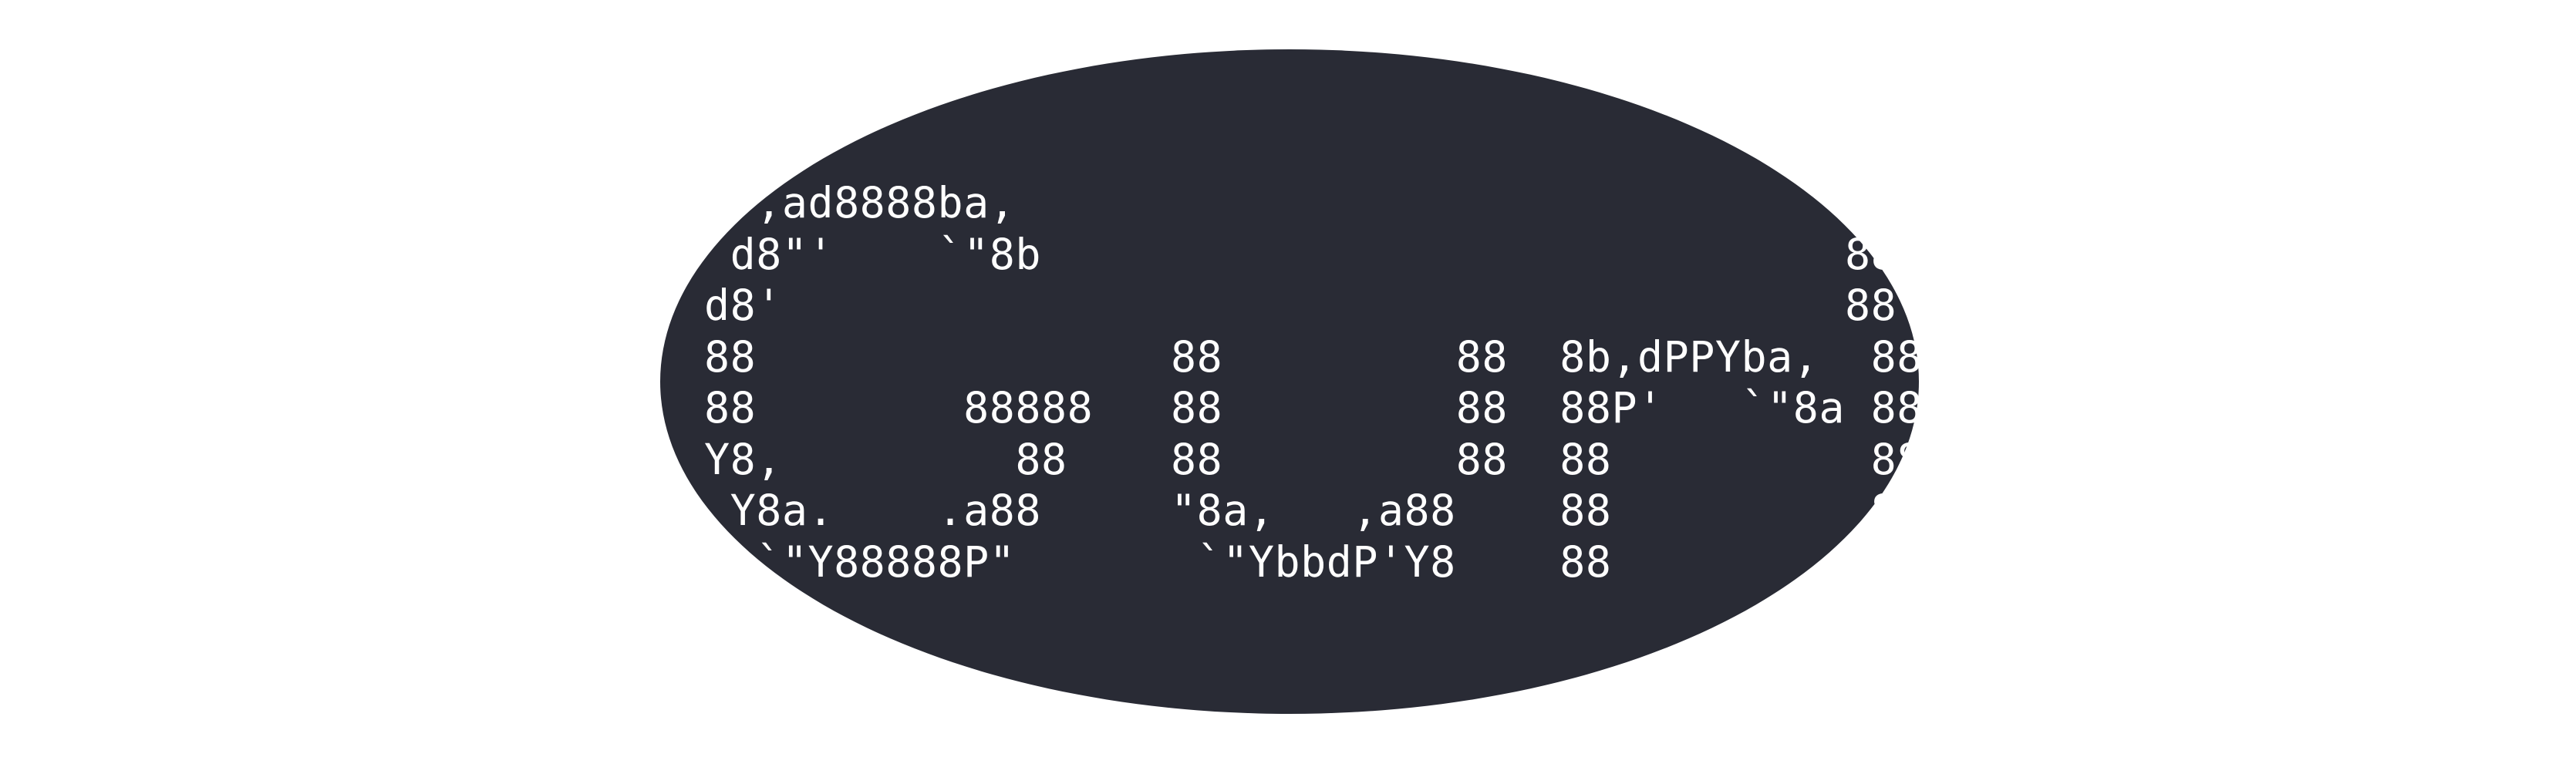 The image size is (2576, 774). Describe the element at coordinates (1313, 356) in the screenshot. I see `ascii-line-4: 88 88 88 8b,dPPYba, 88` at that location.